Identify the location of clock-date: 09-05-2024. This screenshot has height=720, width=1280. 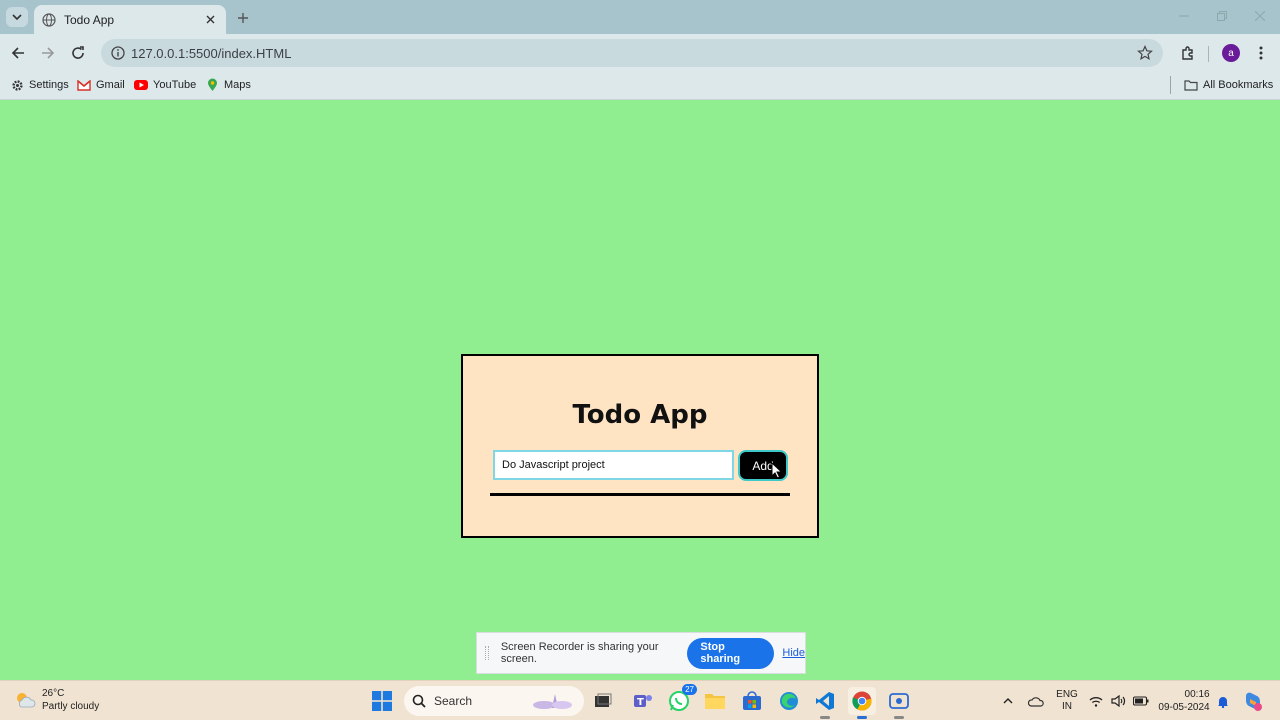
(1184, 707).